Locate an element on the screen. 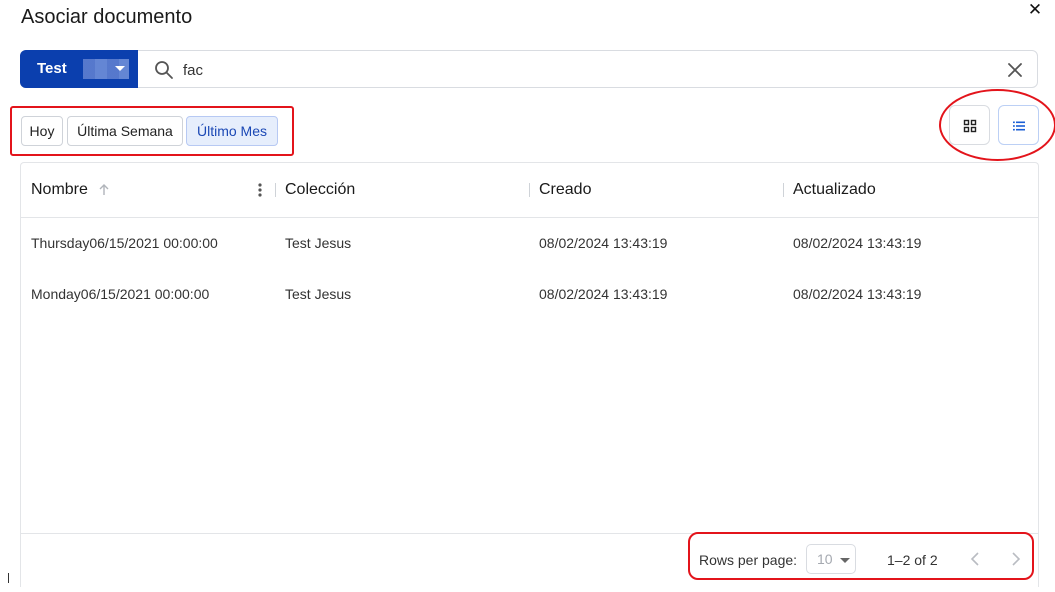  search-icon is located at coordinates (164, 70).